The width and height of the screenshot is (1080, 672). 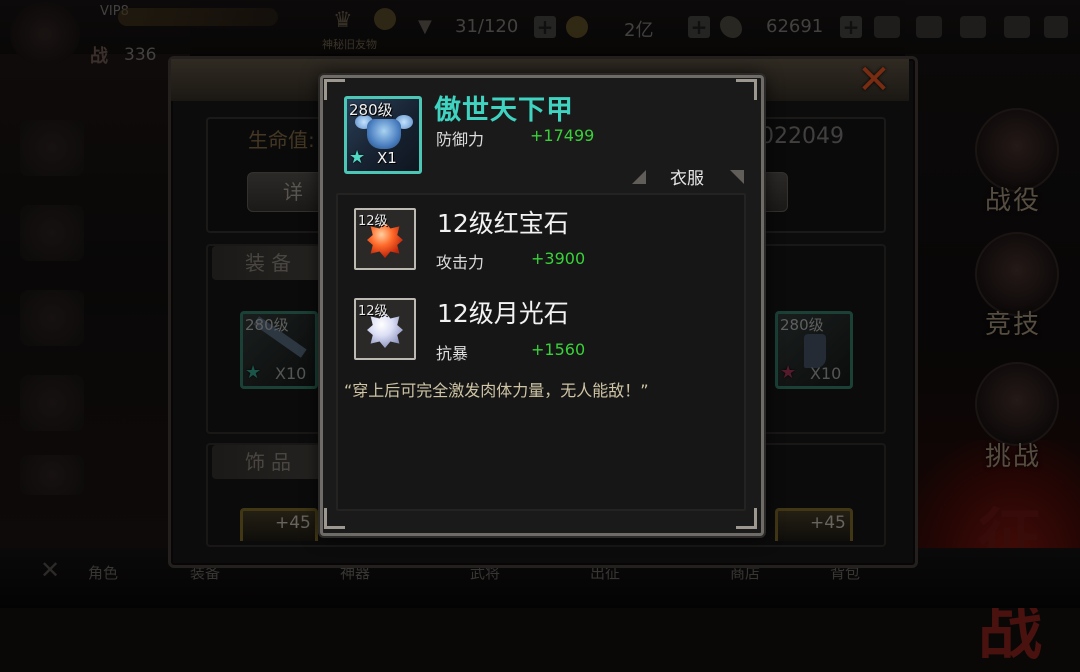 What do you see at coordinates (371, 110) in the screenshot?
I see `item-level: 280级` at bounding box center [371, 110].